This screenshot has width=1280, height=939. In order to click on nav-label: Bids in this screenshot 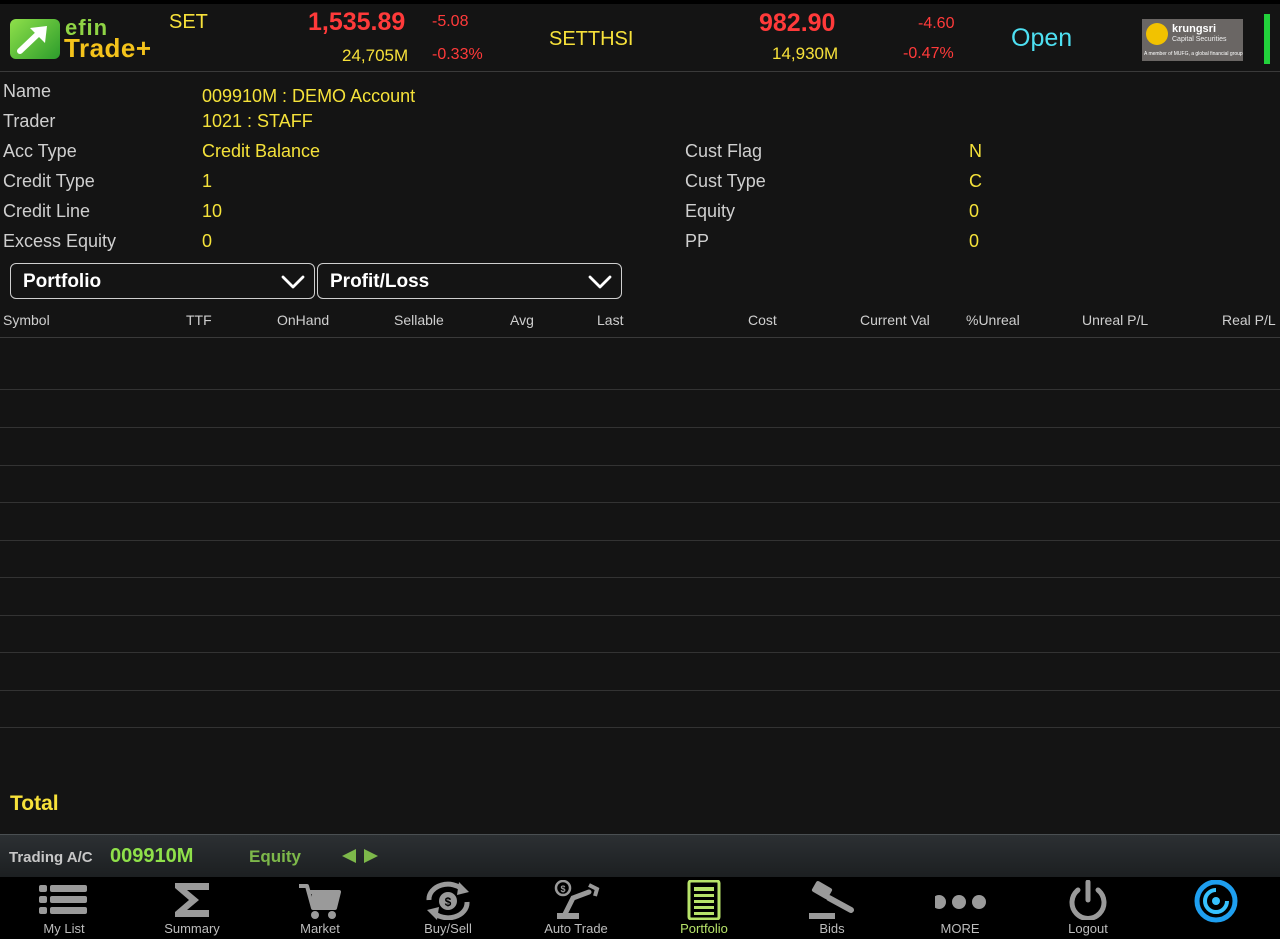, I will do `click(832, 928)`.